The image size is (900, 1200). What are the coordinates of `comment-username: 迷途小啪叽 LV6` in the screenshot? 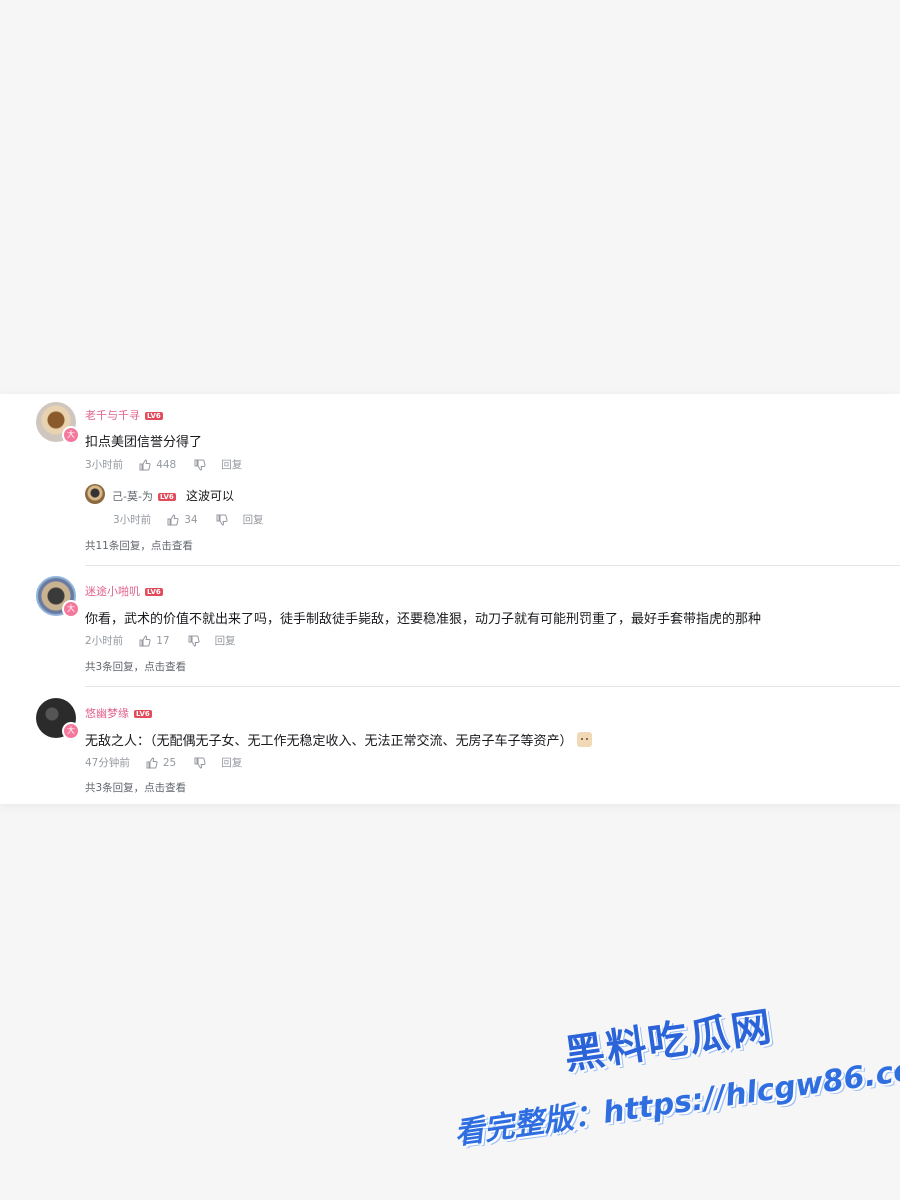 It's located at (124, 591).